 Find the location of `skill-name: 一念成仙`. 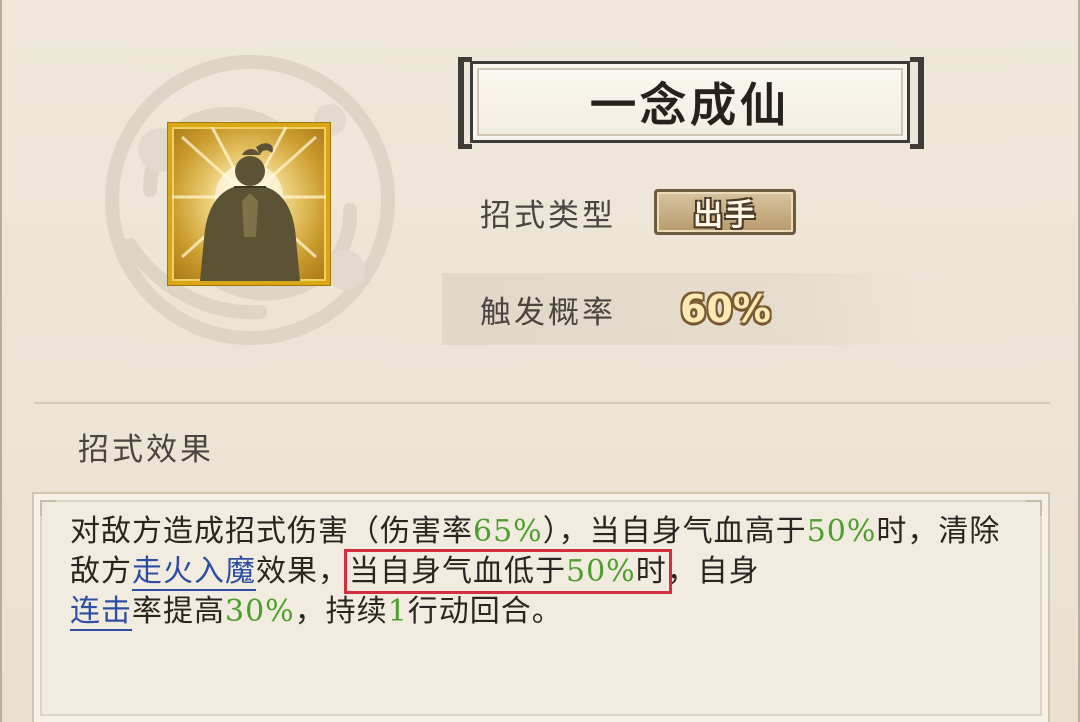

skill-name: 一念成仙 is located at coordinates (690, 105).